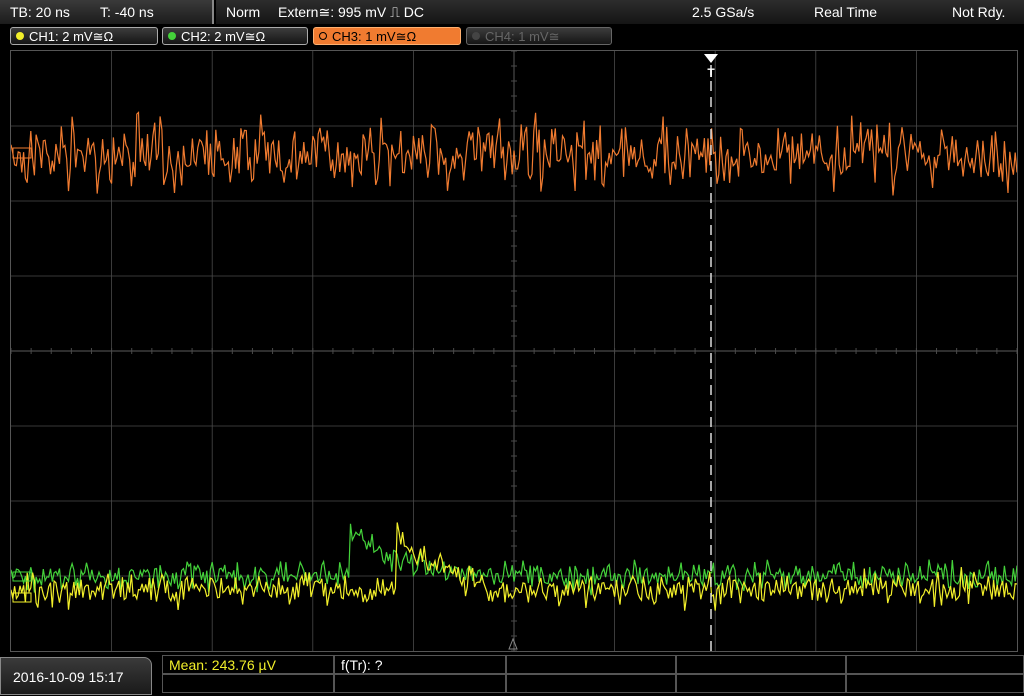 The image size is (1024, 696). Describe the element at coordinates (522, 36) in the screenshot. I see `channel-4-label: CH4: 1 mV≅` at that location.